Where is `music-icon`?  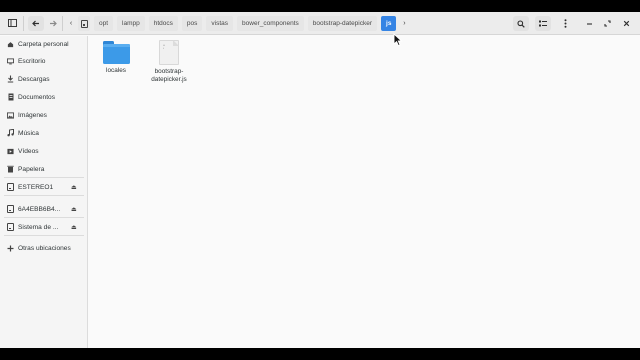 music-icon is located at coordinates (10, 133).